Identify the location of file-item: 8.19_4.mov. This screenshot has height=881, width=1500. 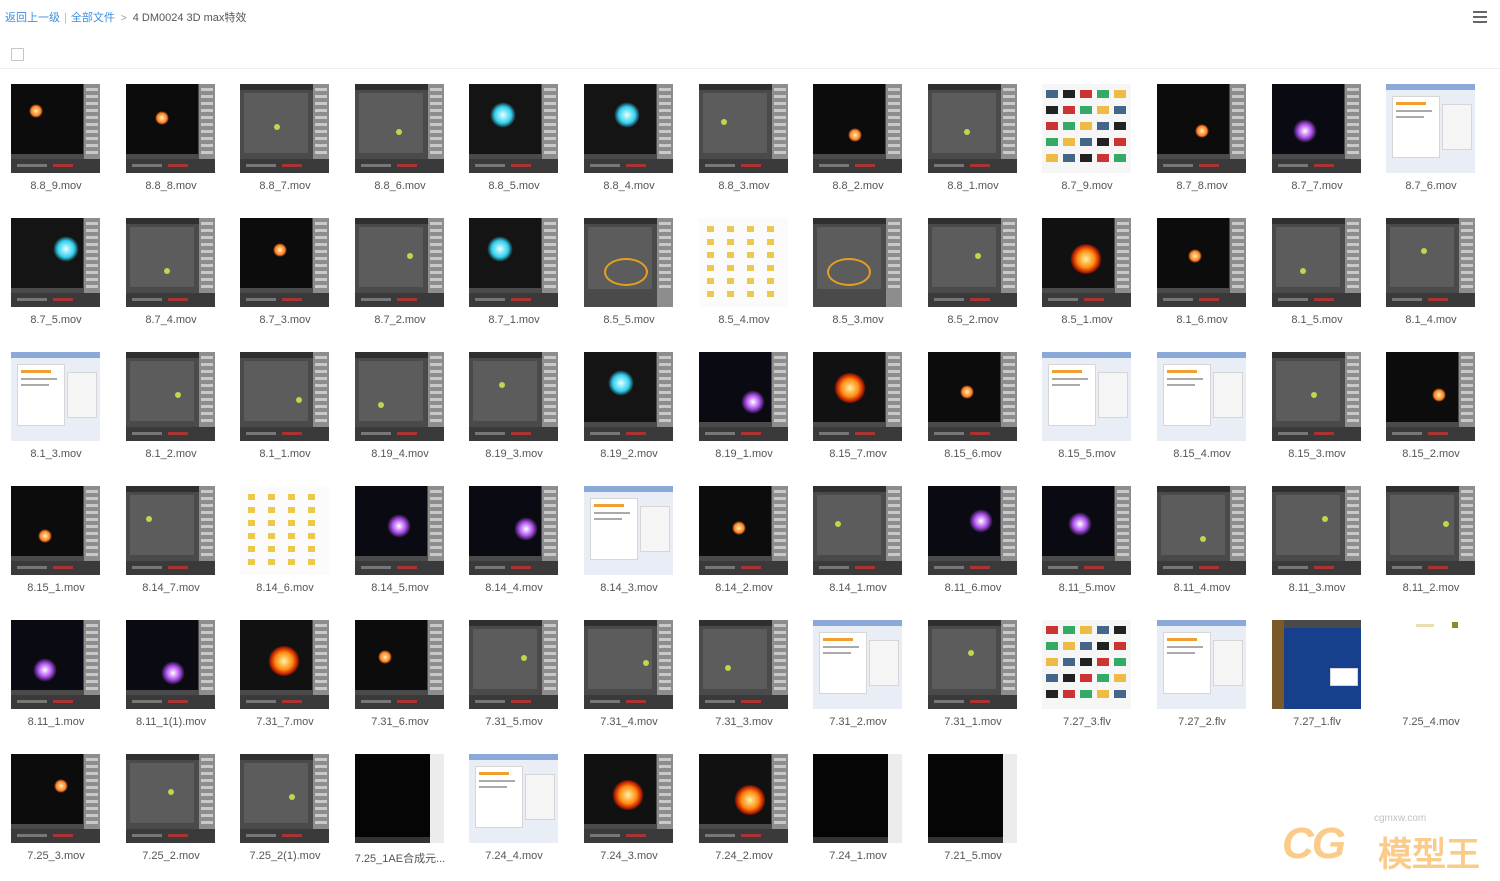
(394, 414).